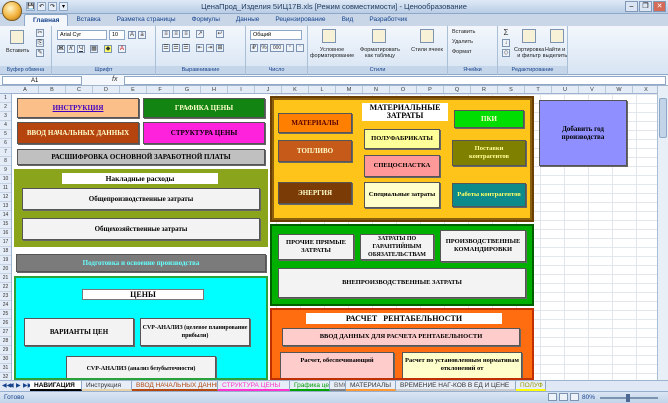  Describe the element at coordinates (108, 49) in the screenshot. I see `fill-color-icon: ◆` at that location.